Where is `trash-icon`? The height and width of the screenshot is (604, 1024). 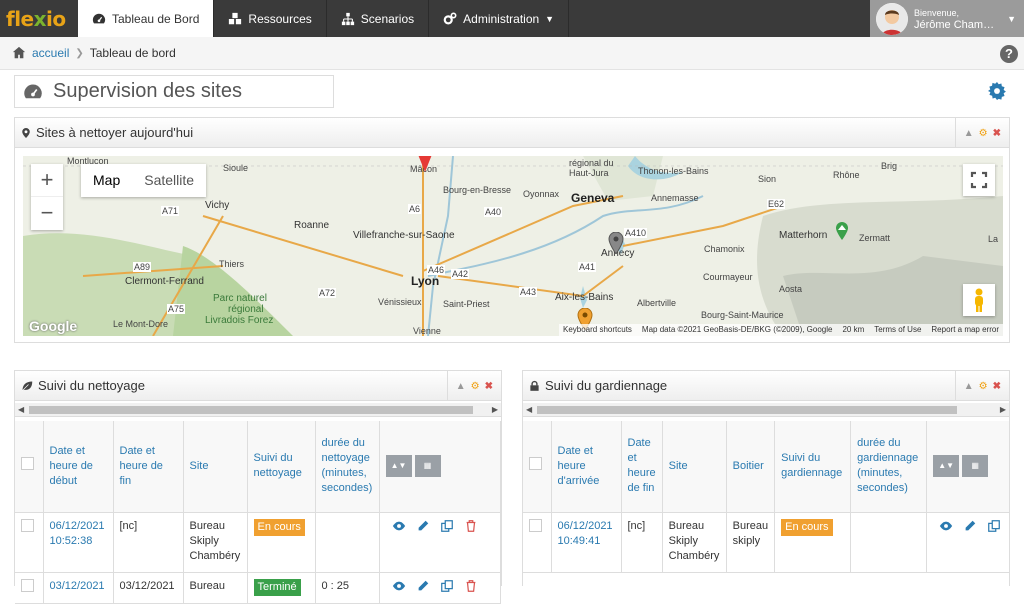 trash-icon is located at coordinates (471, 526).